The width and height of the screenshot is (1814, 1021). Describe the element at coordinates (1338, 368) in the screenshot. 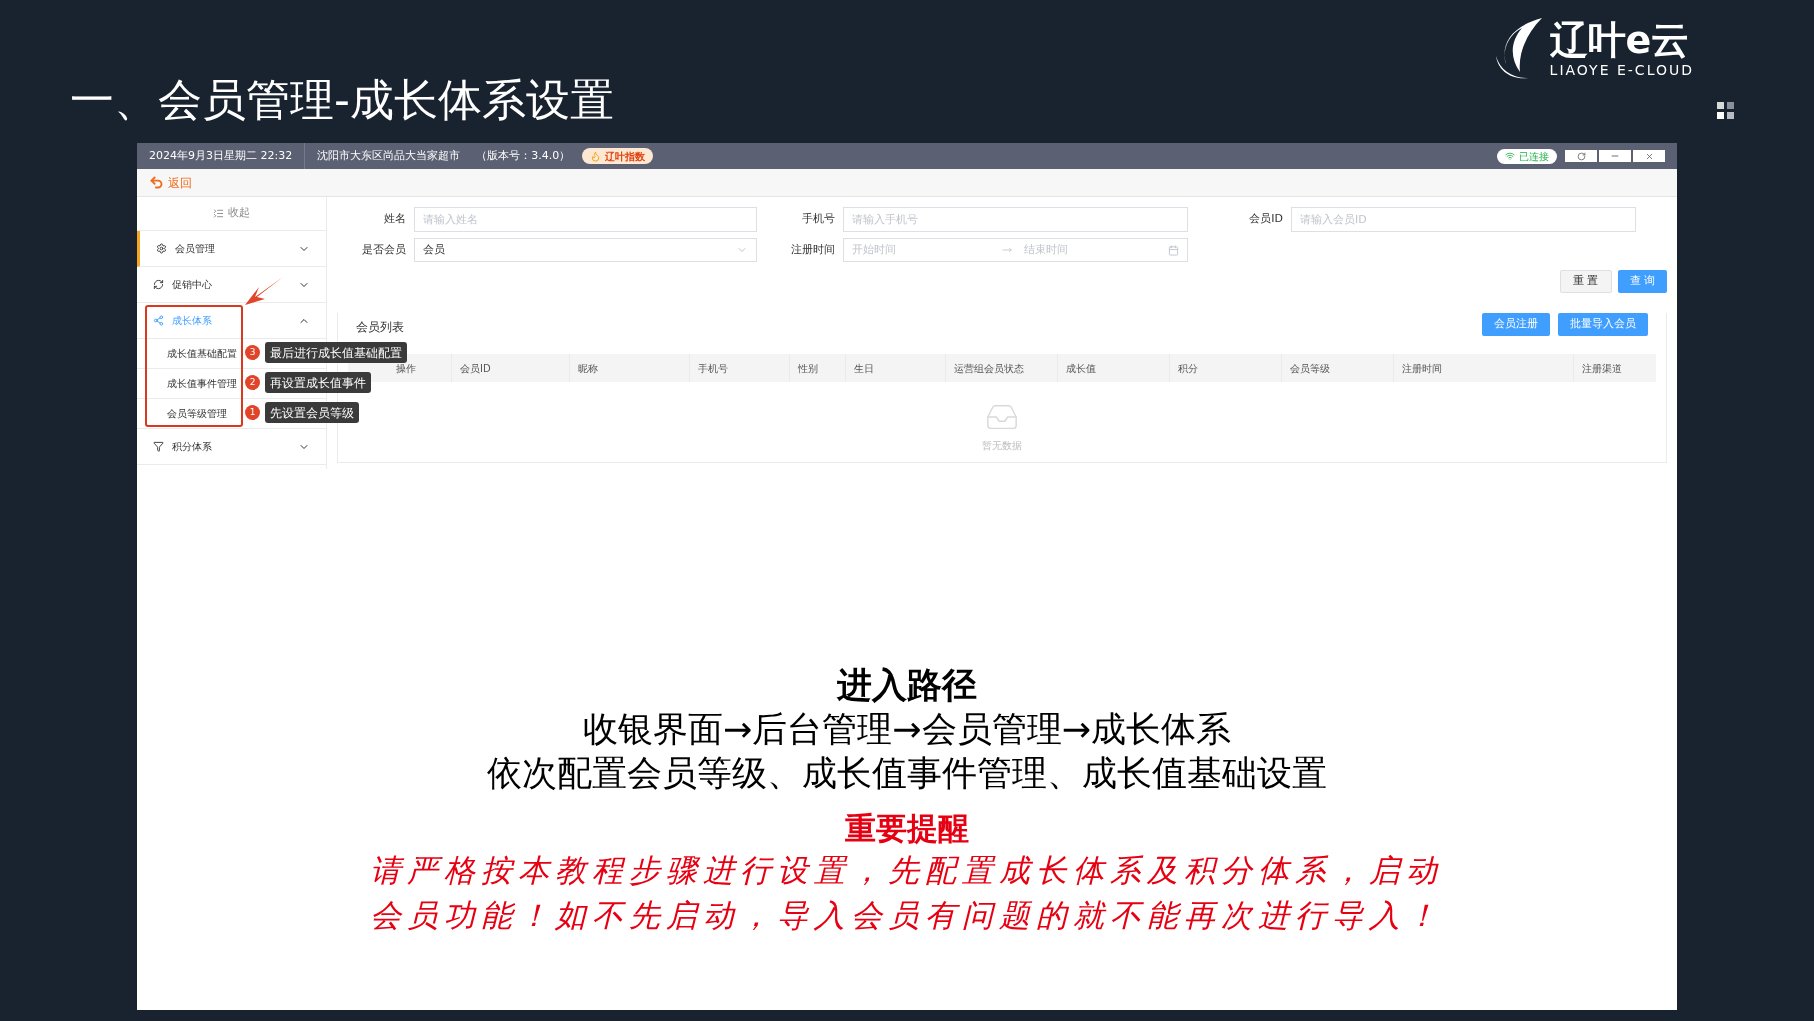

I see `column-header: 会员等级` at that location.